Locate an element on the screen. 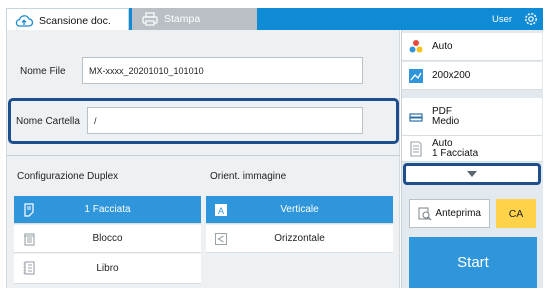  color-mode-setting: Auto is located at coordinates (472, 47).